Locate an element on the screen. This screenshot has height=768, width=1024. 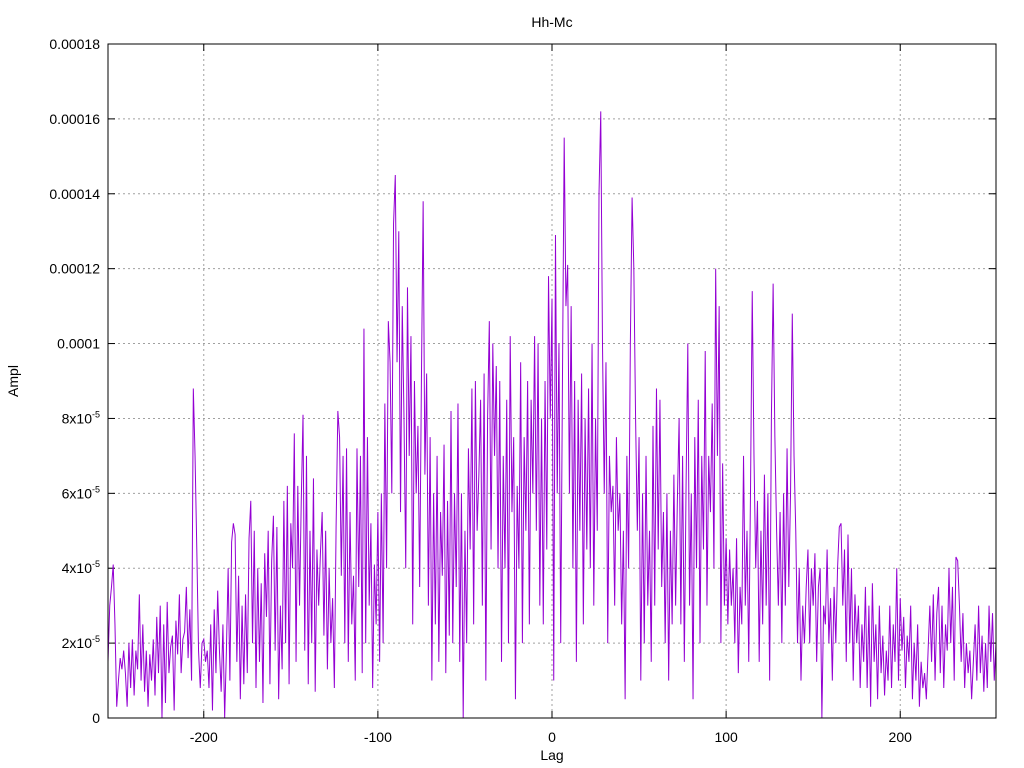
y-tick-label-main: 2x10 is located at coordinates (77, 643).